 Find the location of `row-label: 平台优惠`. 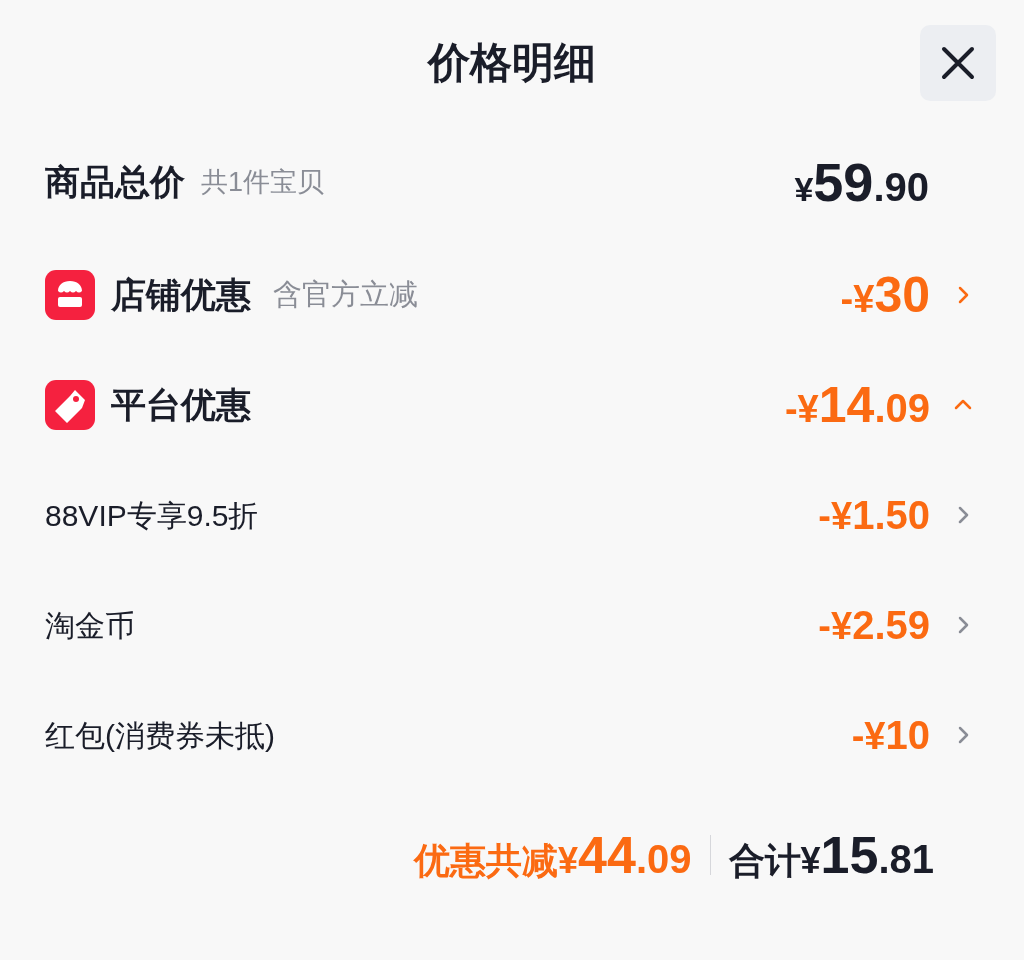

row-label: 平台优惠 is located at coordinates (181, 404).